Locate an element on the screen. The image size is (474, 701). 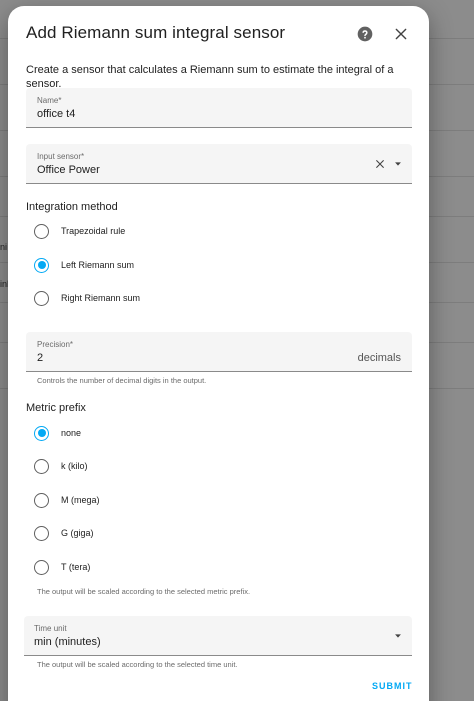
radio-label: Left Riemann sum is located at coordinates (98, 265).